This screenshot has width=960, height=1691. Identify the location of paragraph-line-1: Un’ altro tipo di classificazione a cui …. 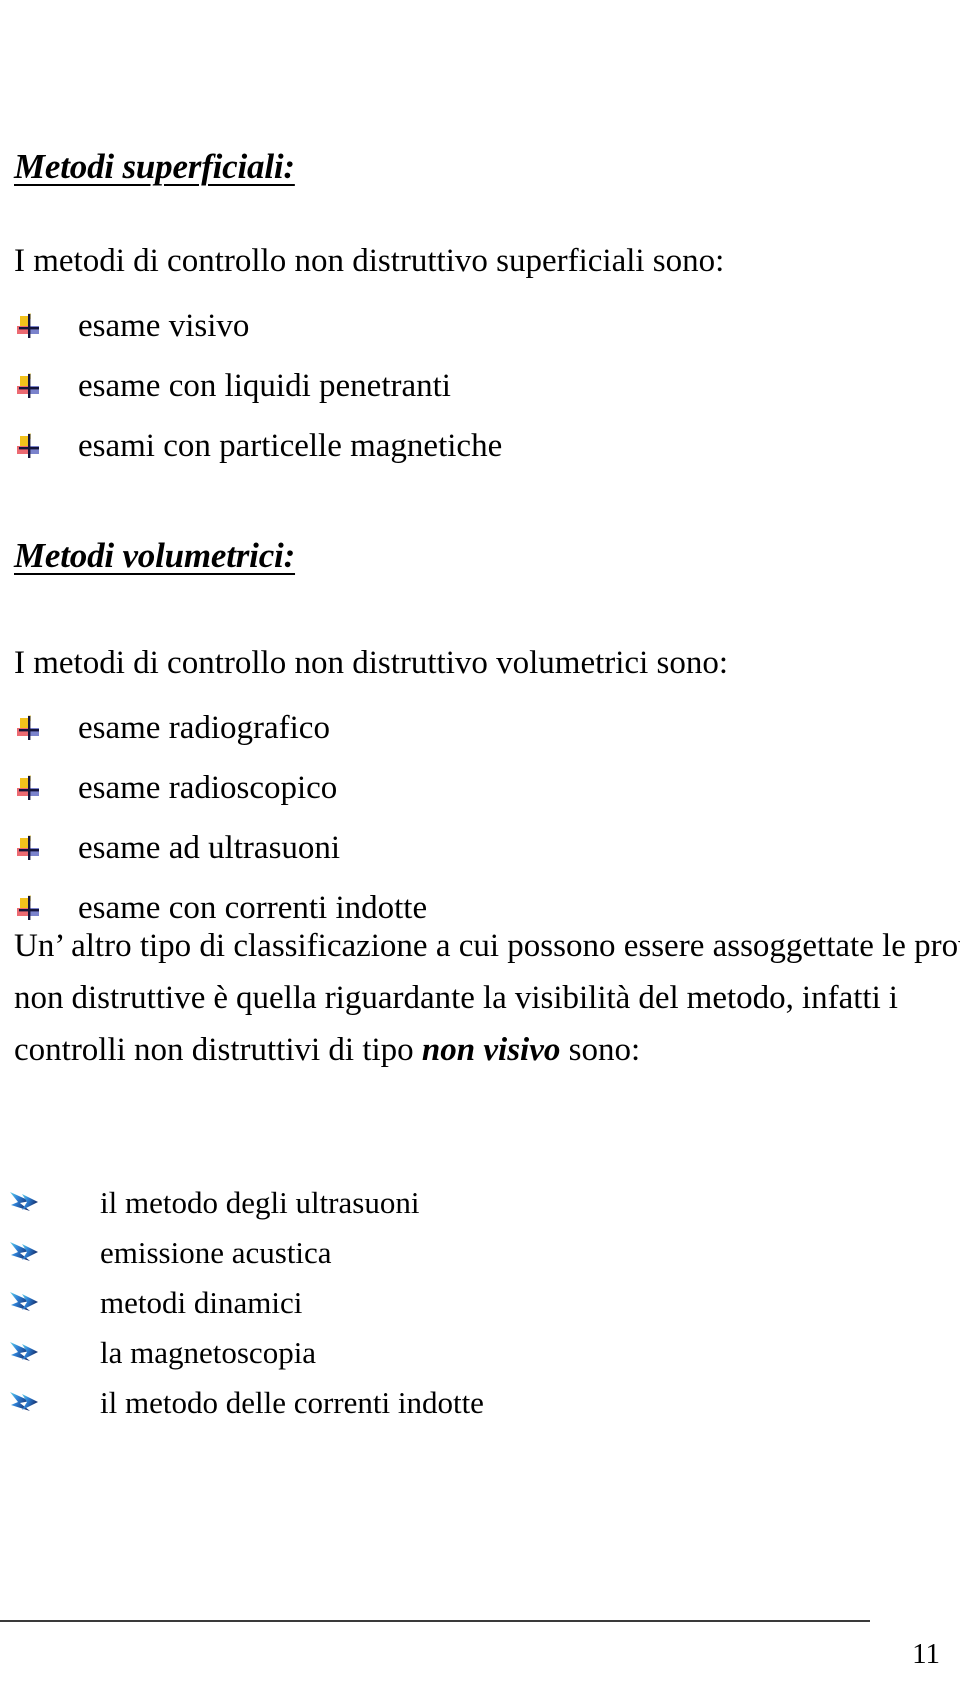
(487, 946).